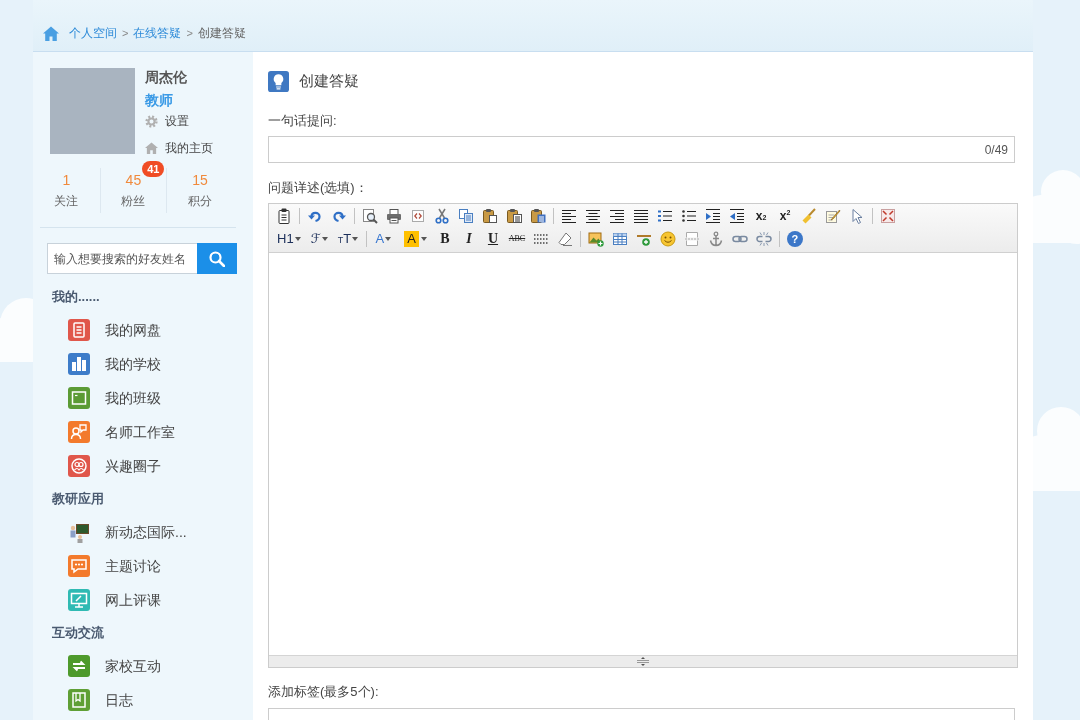 The image size is (1080, 720). Describe the element at coordinates (641, 149) in the screenshot. I see `question-field: 0/49` at that location.